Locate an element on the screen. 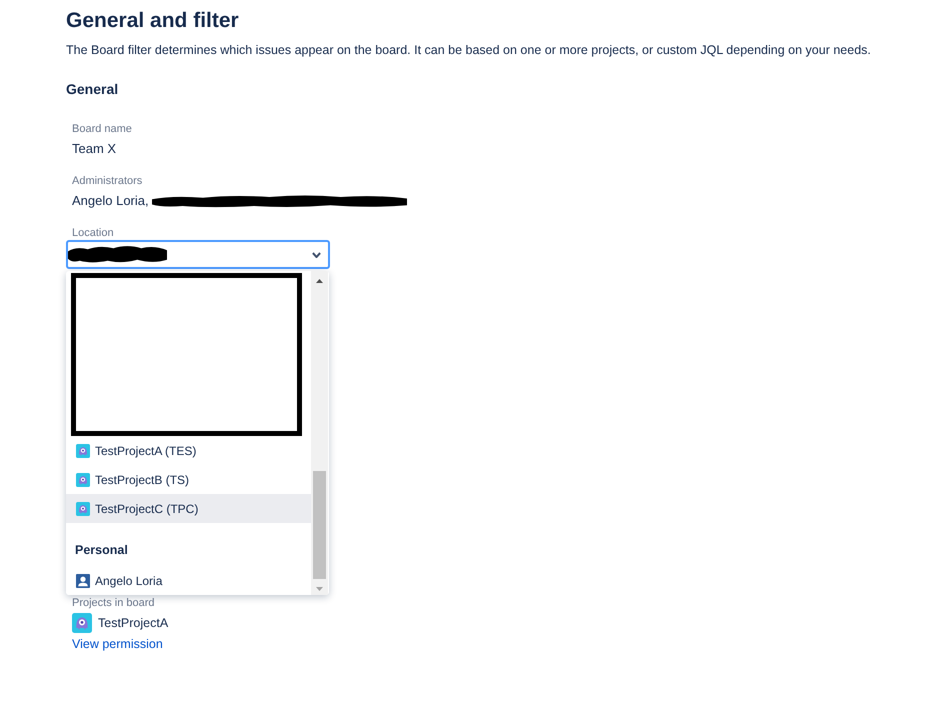 The width and height of the screenshot is (943, 705). menu-option: Angelo Loria is located at coordinates (188, 580).